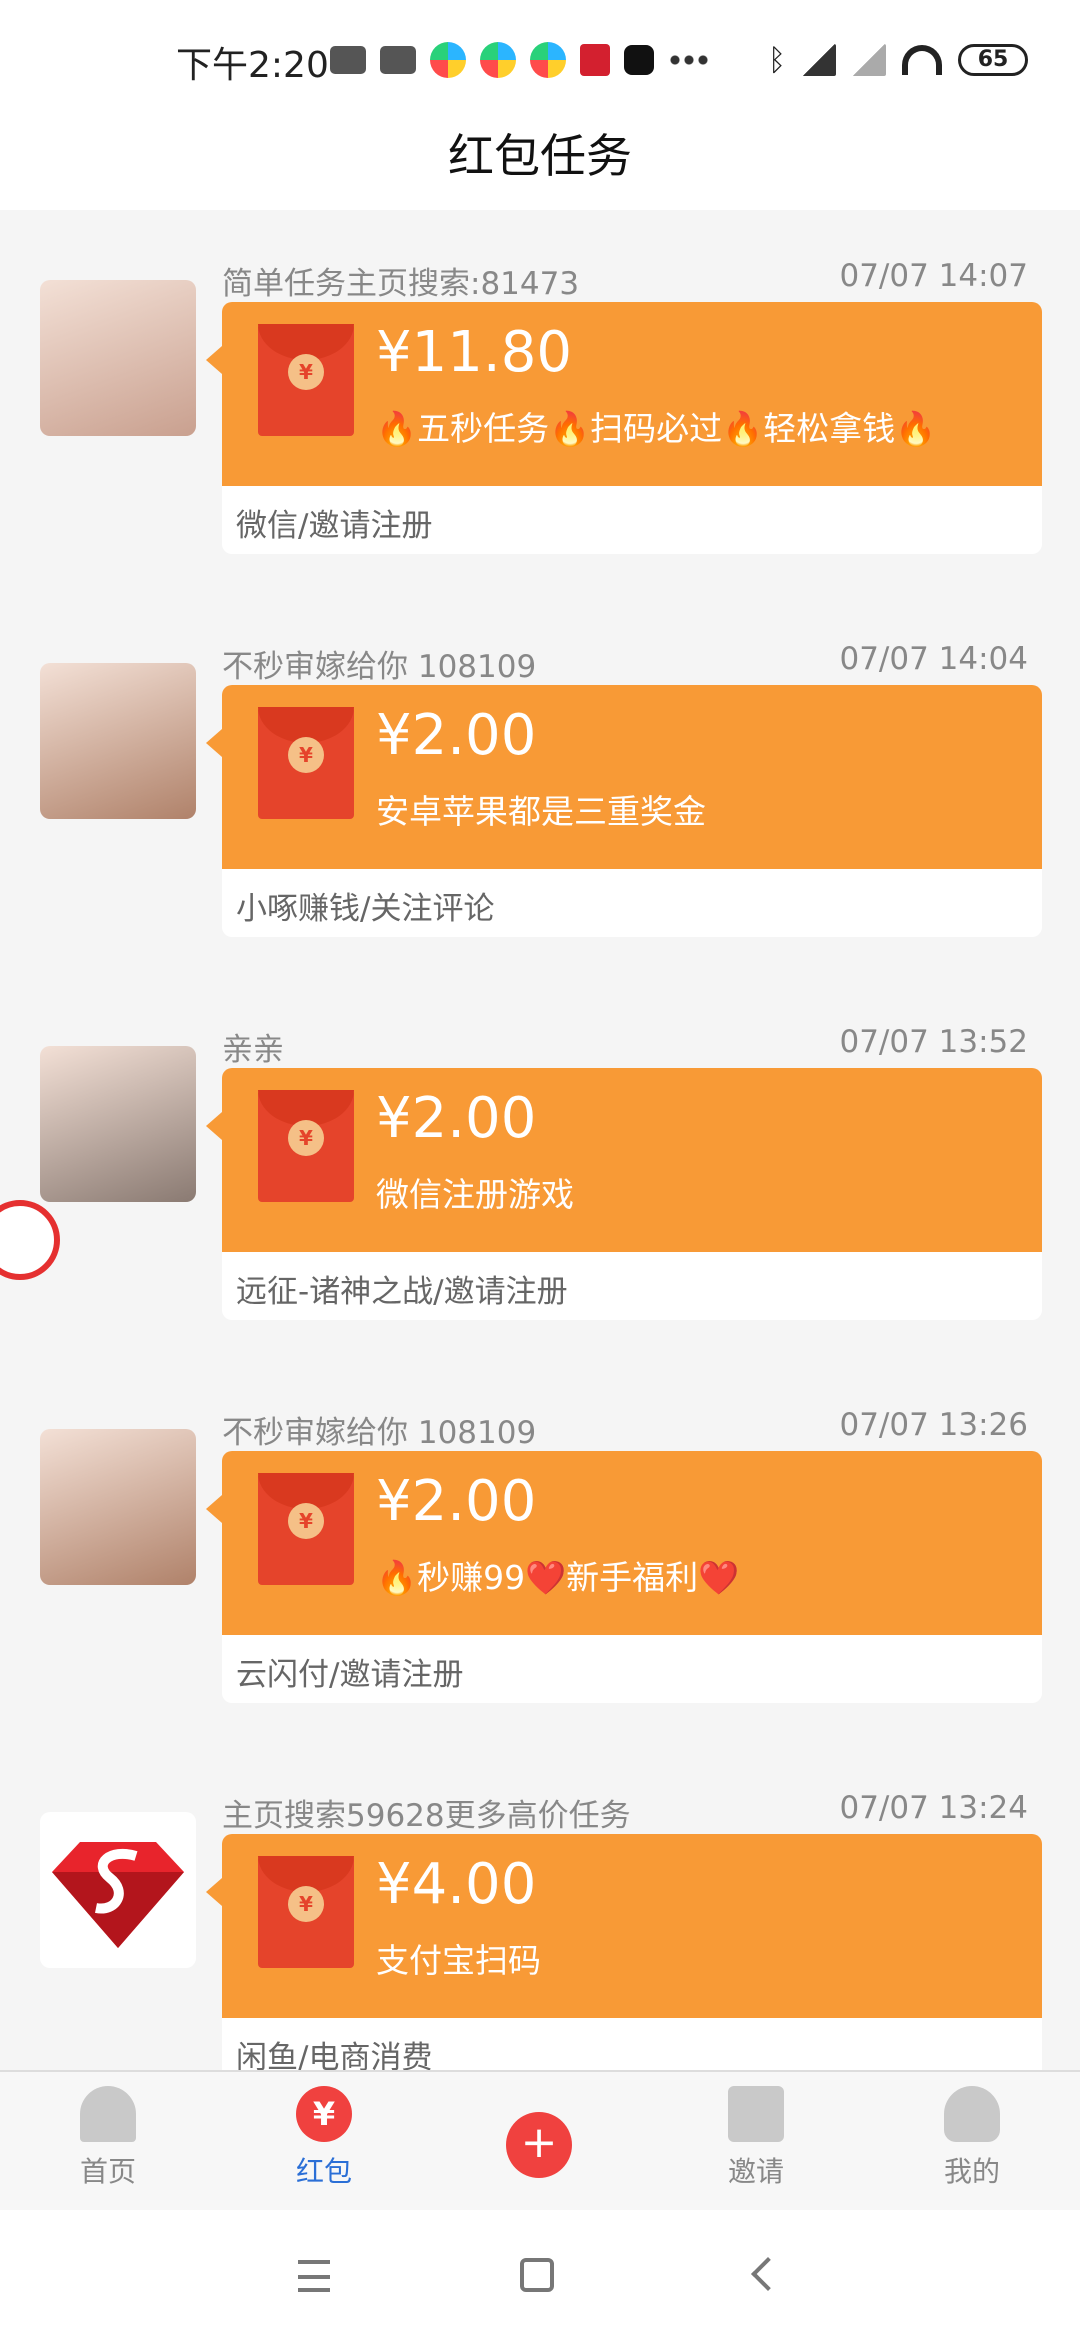  Describe the element at coordinates (624, 1160) in the screenshot. I see `red-packet-banner: ¥ ¥2.00 微信注册游戏` at that location.